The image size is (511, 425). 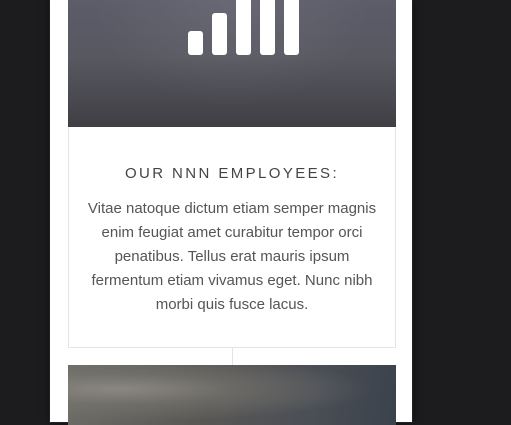 What do you see at coordinates (232, 395) in the screenshot?
I see `next-section-image` at bounding box center [232, 395].